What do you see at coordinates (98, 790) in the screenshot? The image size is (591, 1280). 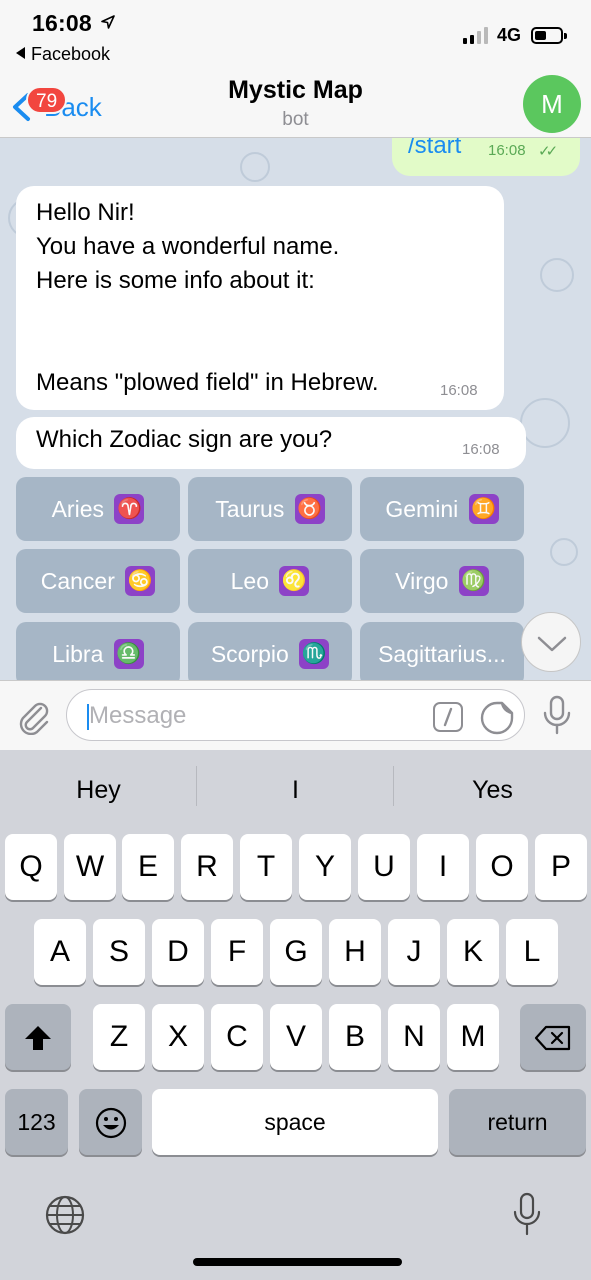 I see `suggestion-item: Hey` at bounding box center [98, 790].